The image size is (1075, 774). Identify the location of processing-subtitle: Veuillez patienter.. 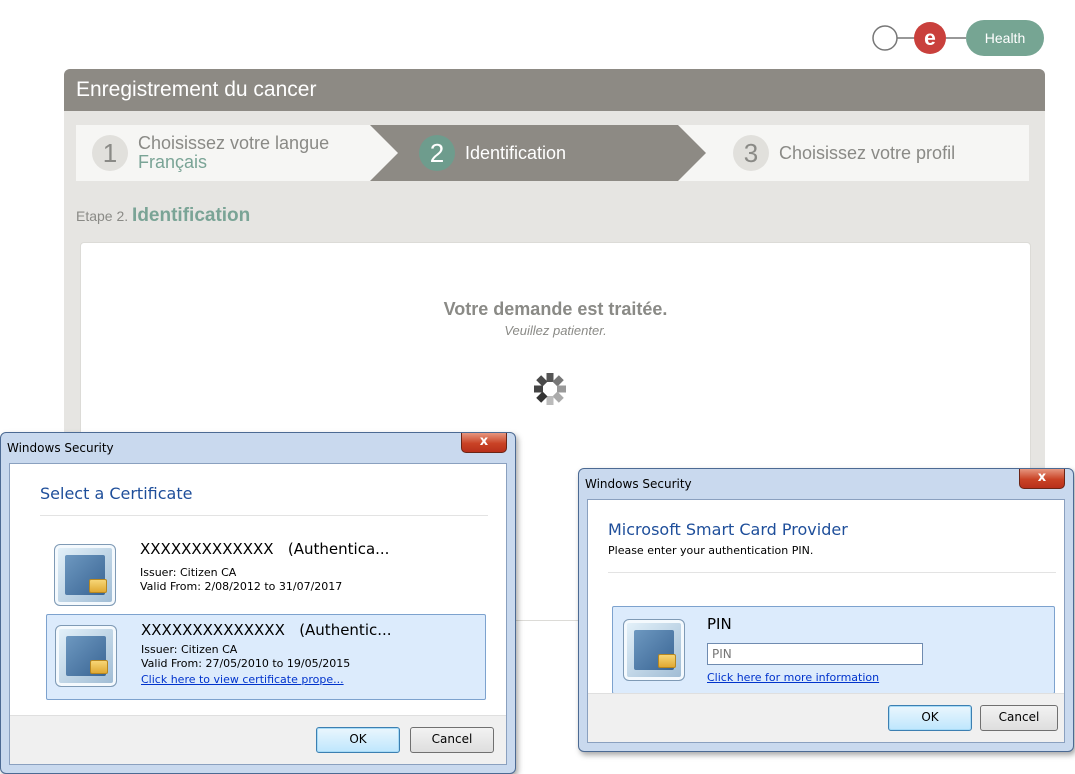
(555, 330).